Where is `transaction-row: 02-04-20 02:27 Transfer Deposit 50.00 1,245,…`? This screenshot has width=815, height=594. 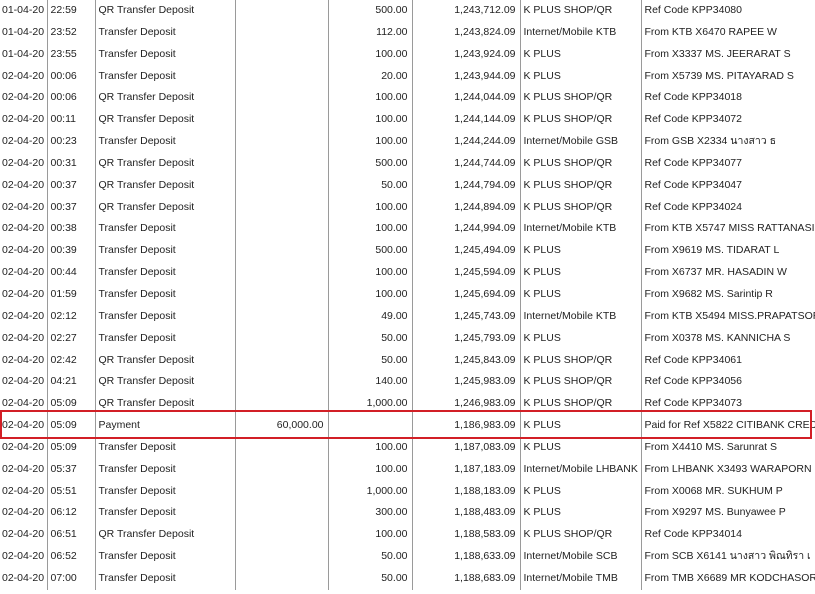
transaction-row: 02-04-20 02:27 Transfer Deposit 50.00 1,245,… is located at coordinates (407, 338).